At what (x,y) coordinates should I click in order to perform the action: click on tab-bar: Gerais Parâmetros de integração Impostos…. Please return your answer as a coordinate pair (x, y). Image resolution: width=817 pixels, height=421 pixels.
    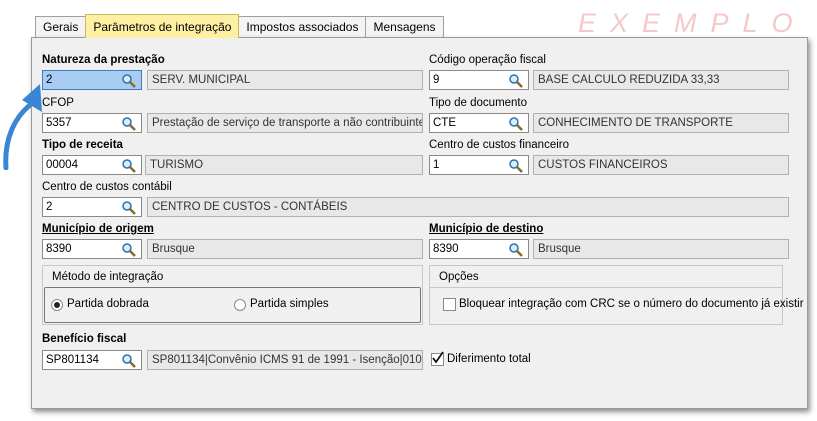
    Looking at the image, I should click on (239, 26).